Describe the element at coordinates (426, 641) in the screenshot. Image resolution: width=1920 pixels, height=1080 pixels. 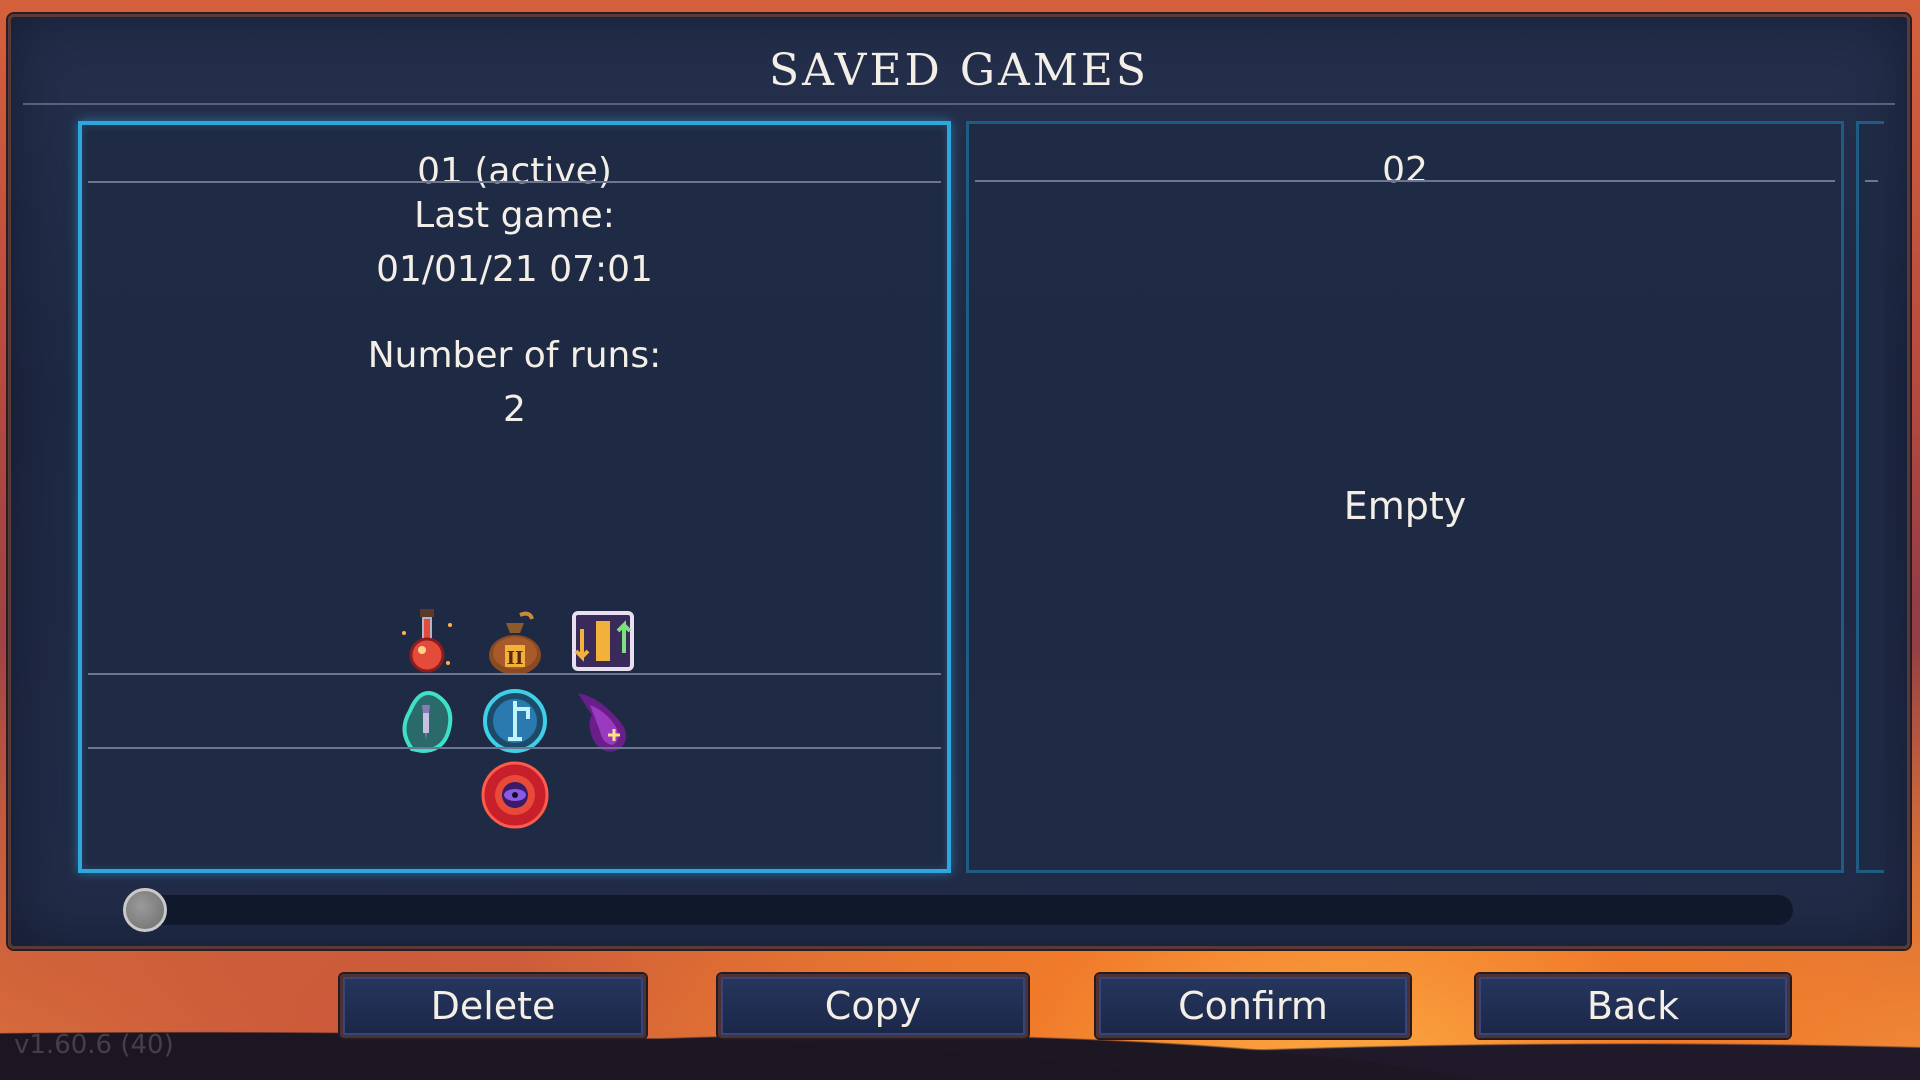
I see `potion-icon` at that location.